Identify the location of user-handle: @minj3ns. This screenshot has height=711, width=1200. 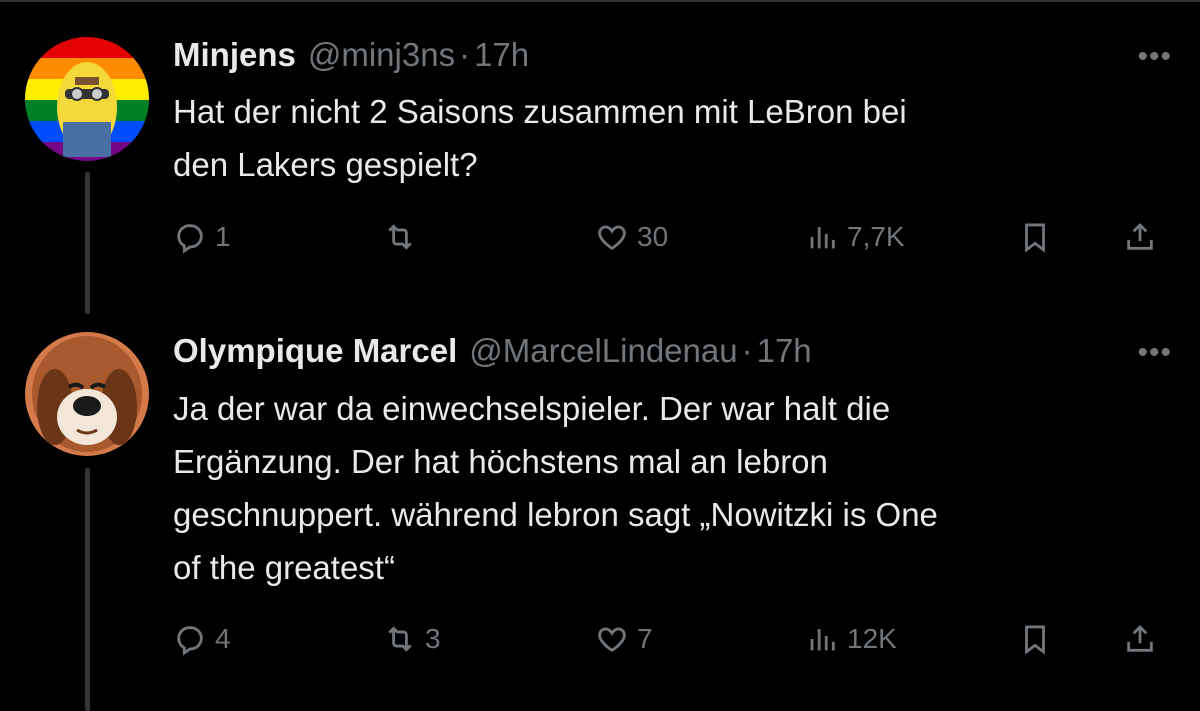
(381, 55).